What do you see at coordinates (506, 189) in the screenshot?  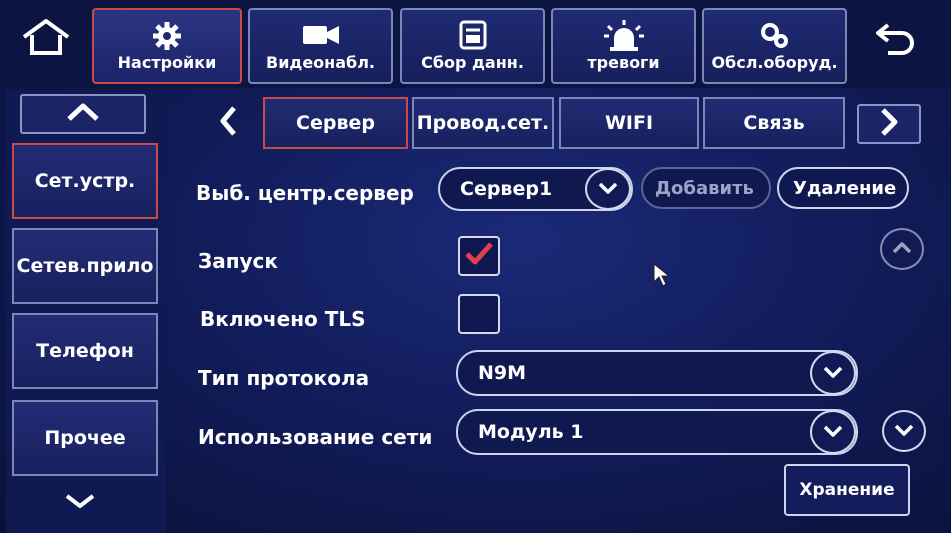 I see `center-server-value: Сервер1` at bounding box center [506, 189].